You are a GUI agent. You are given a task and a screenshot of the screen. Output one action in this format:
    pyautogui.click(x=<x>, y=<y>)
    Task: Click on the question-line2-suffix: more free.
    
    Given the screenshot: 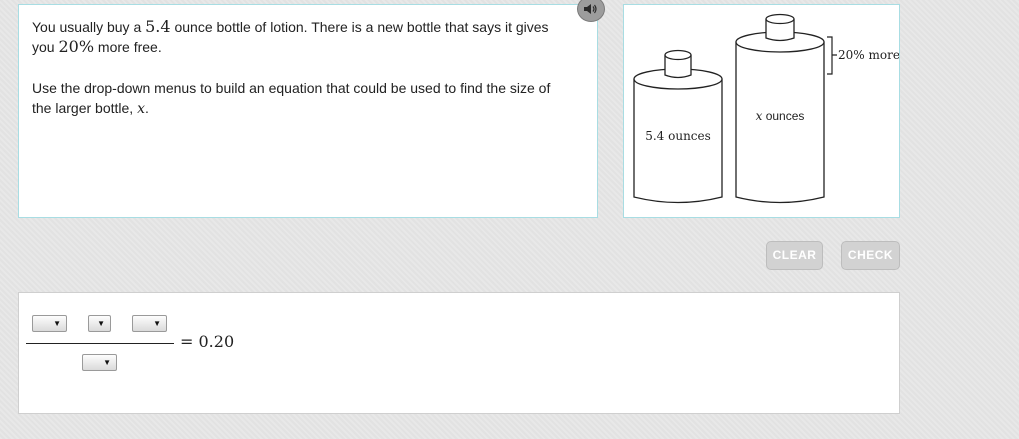 What is the action you would take?
    pyautogui.click(x=128, y=47)
    